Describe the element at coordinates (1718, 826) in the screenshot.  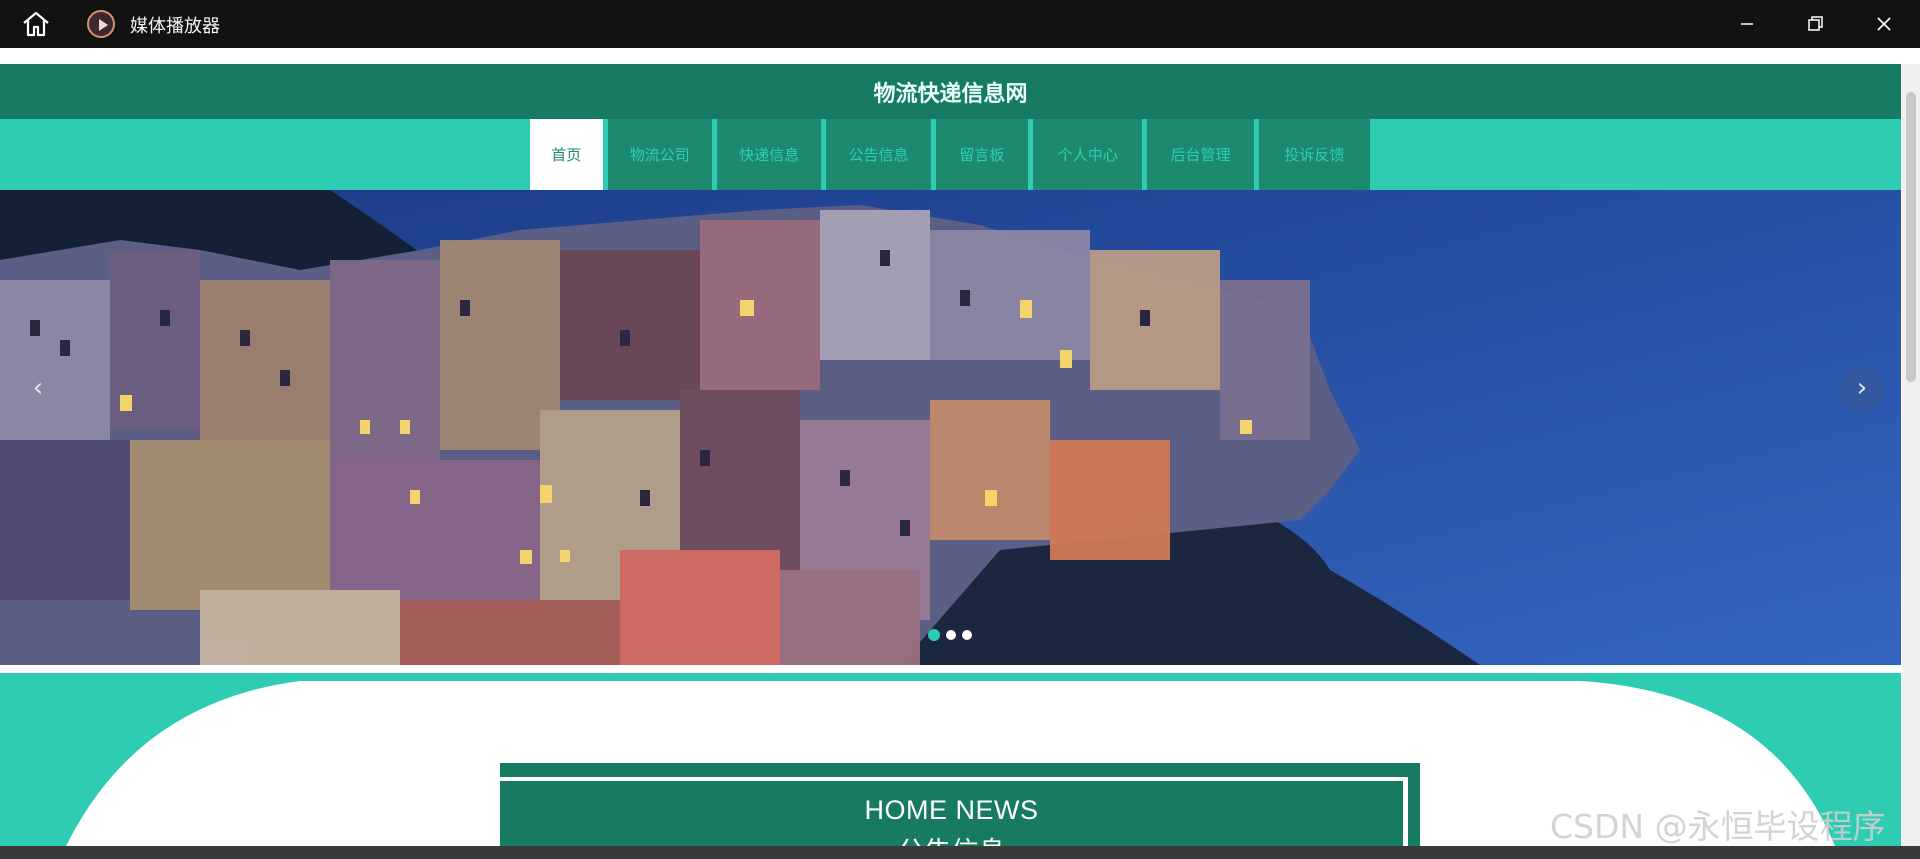
I see `csdn-watermark: CSDN @永恒毕设程序` at that location.